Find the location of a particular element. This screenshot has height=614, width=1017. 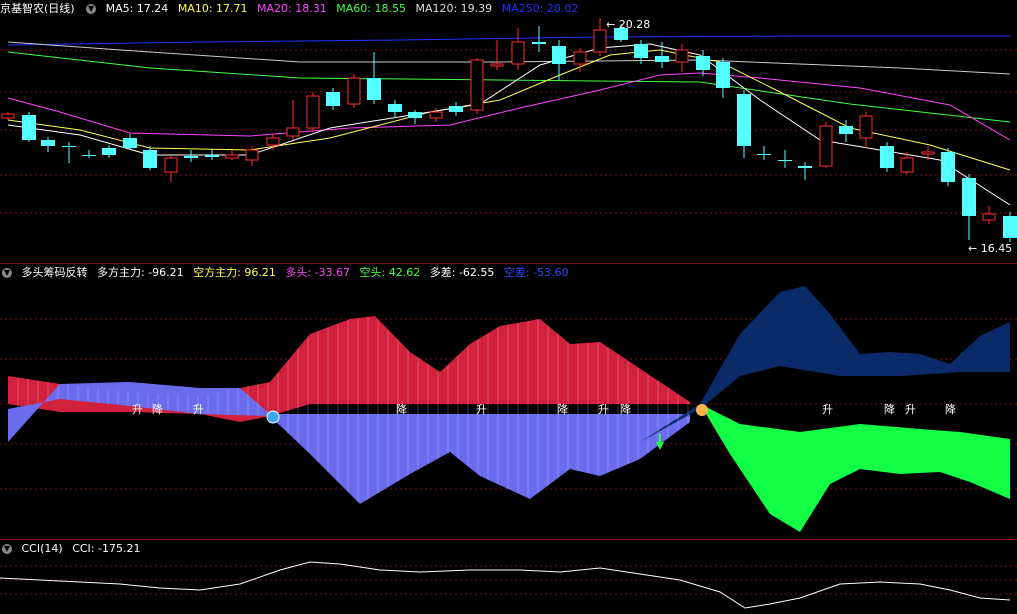

ma5-label: MA5: 17.24 is located at coordinates (137, 8).